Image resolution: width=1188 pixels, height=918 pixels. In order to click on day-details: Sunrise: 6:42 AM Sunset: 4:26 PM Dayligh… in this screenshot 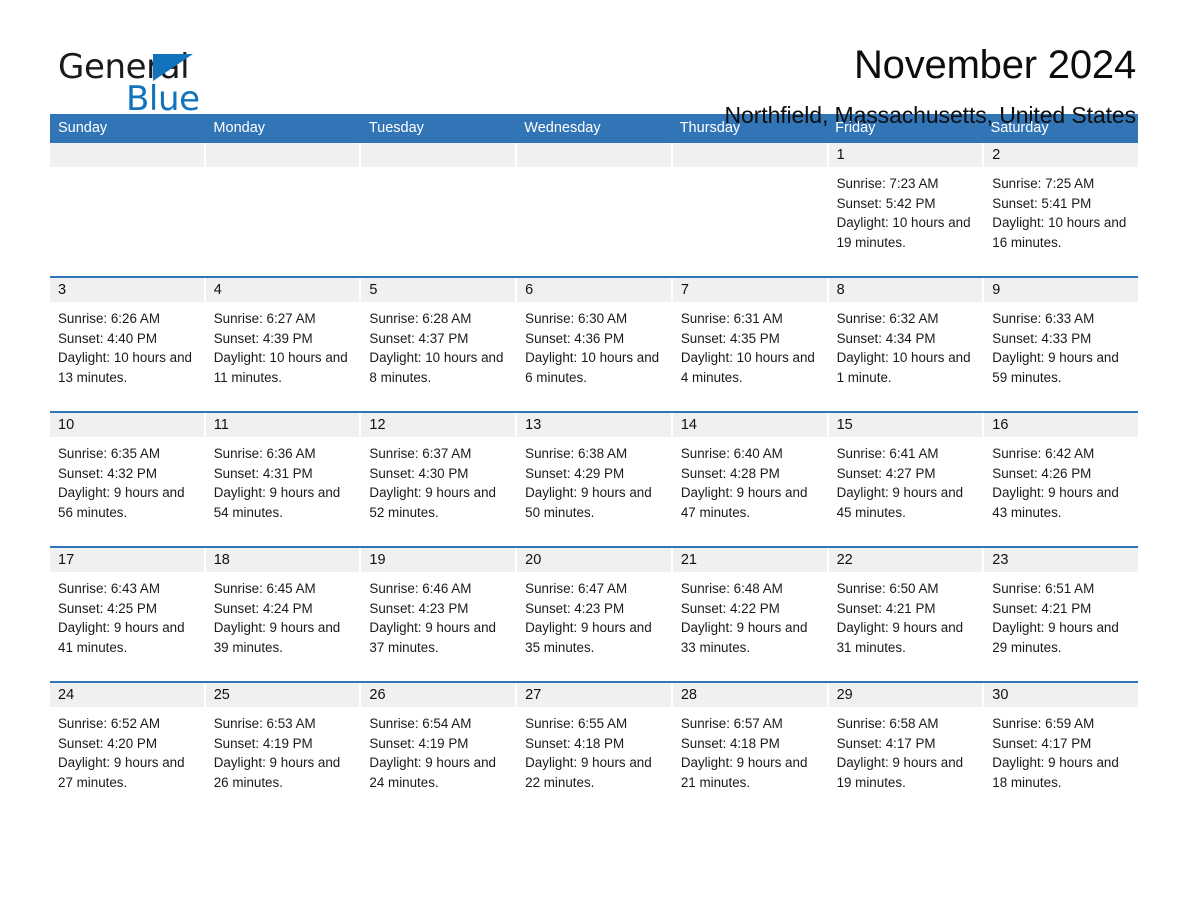, I will do `click(1055, 483)`.